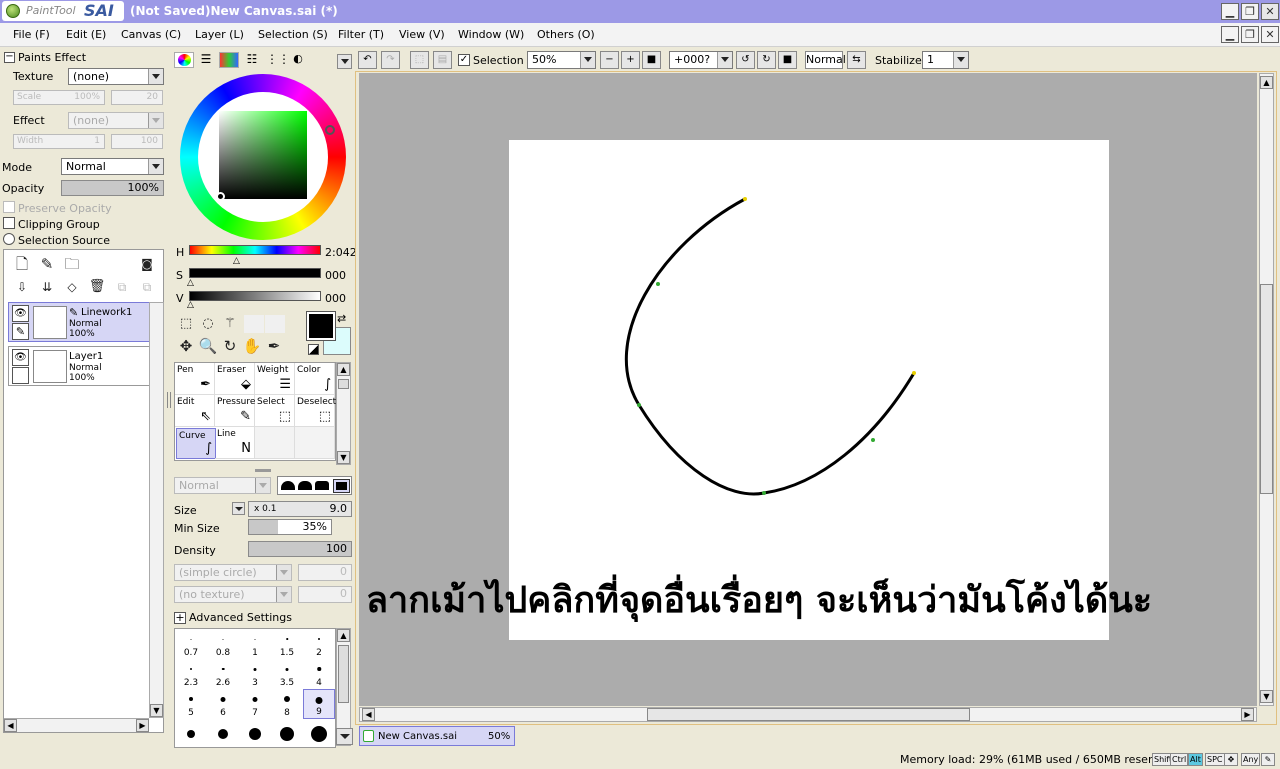 The height and width of the screenshot is (769, 1280). I want to click on doc-close-button: ✕, so click(1270, 34).